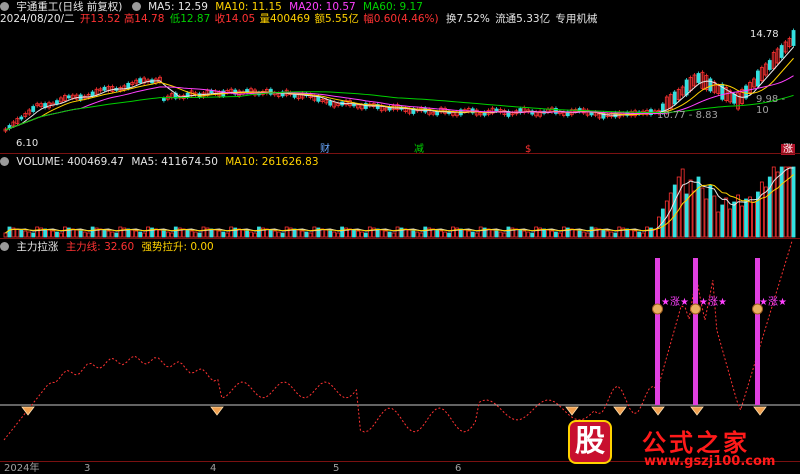 This screenshot has width=800, height=474. What do you see at coordinates (336, 468) in the screenshot?
I see `axis-label-month: 5` at bounding box center [336, 468].